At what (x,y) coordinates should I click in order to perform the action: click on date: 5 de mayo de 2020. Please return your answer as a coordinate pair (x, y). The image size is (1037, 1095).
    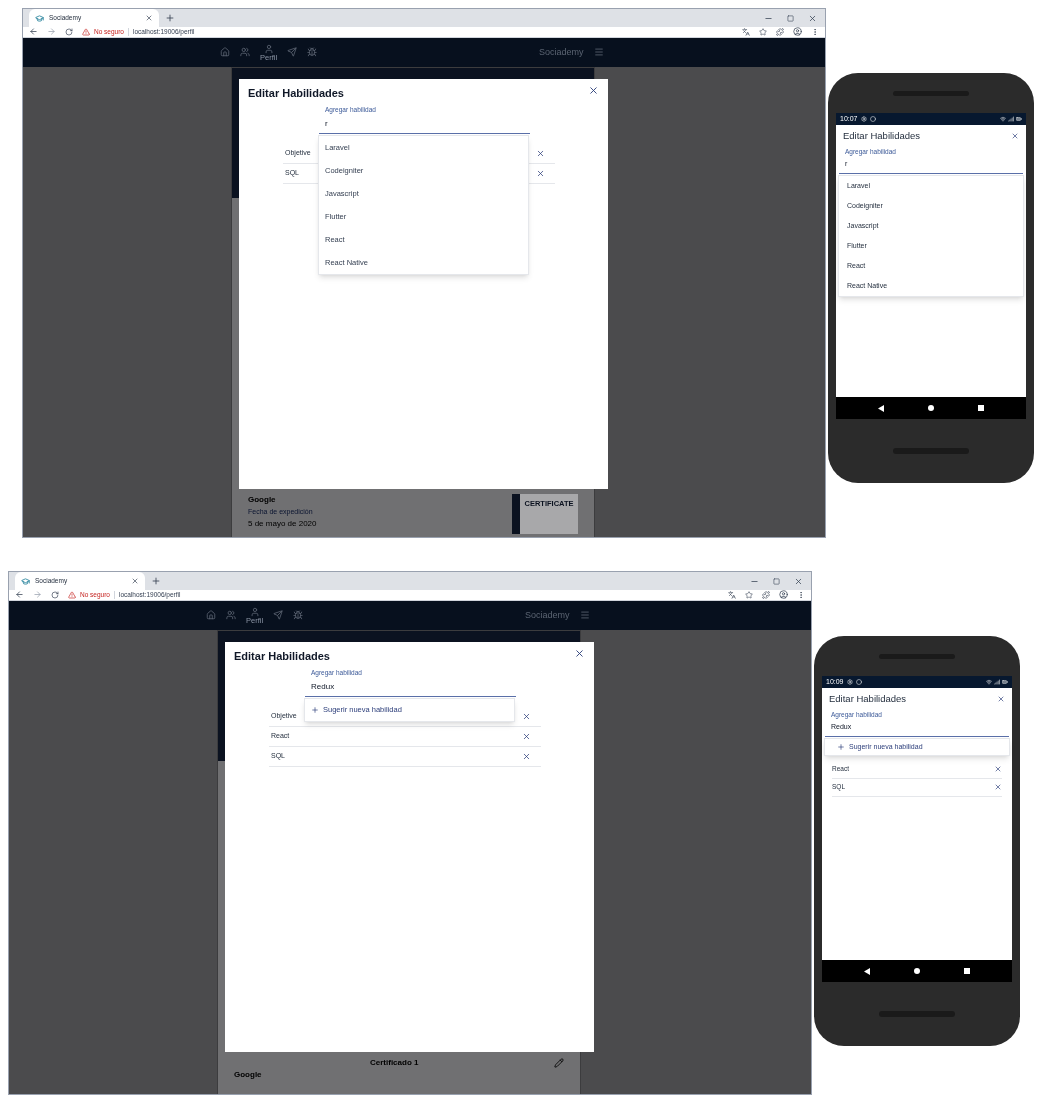
    Looking at the image, I should click on (282, 524).